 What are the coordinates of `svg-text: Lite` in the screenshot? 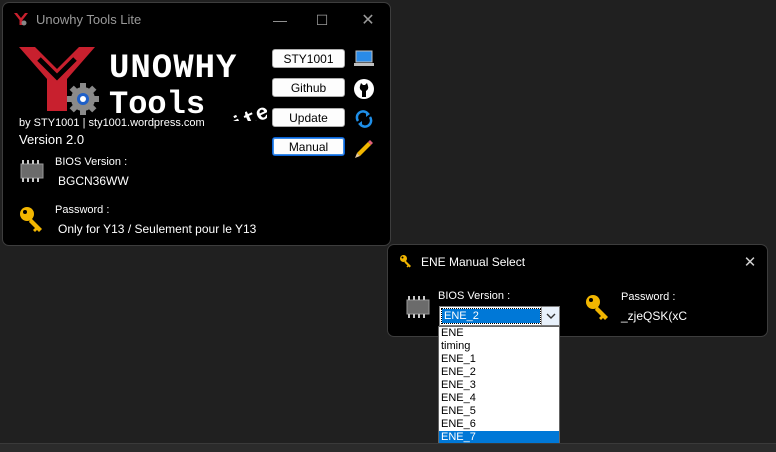 It's located at (241, 110).